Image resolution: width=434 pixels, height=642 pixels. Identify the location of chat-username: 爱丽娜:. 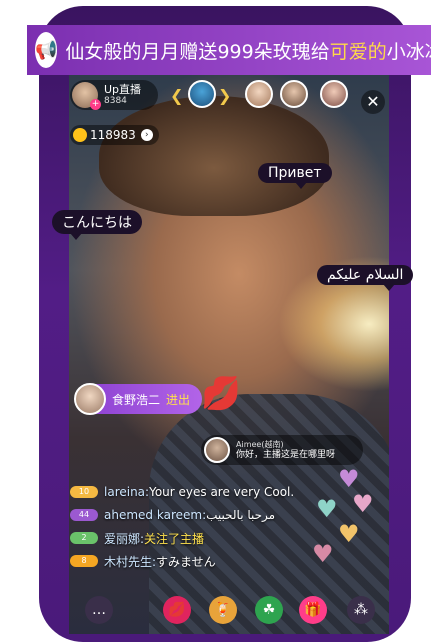
(124, 538).